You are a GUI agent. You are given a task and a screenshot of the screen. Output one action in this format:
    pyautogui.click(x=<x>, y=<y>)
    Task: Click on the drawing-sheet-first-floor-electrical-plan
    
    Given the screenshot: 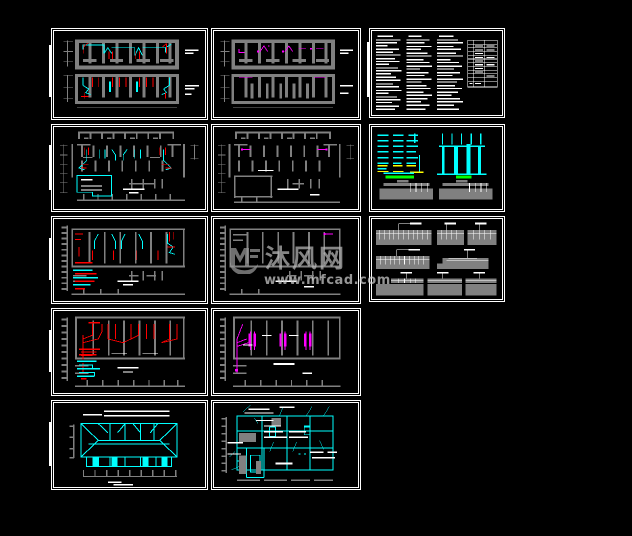 What is the action you would take?
    pyautogui.click(x=286, y=74)
    